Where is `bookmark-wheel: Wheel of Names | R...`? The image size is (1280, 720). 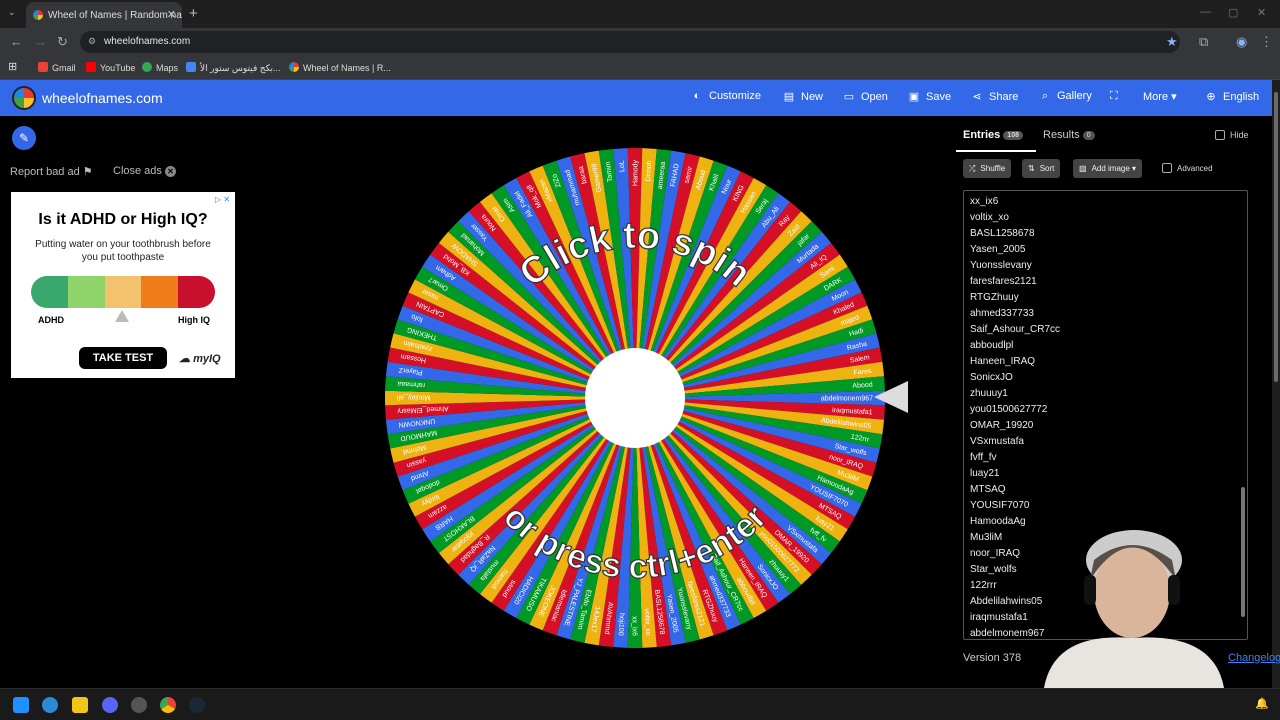 bookmark-wheel: Wheel of Names | R... is located at coordinates (340, 67).